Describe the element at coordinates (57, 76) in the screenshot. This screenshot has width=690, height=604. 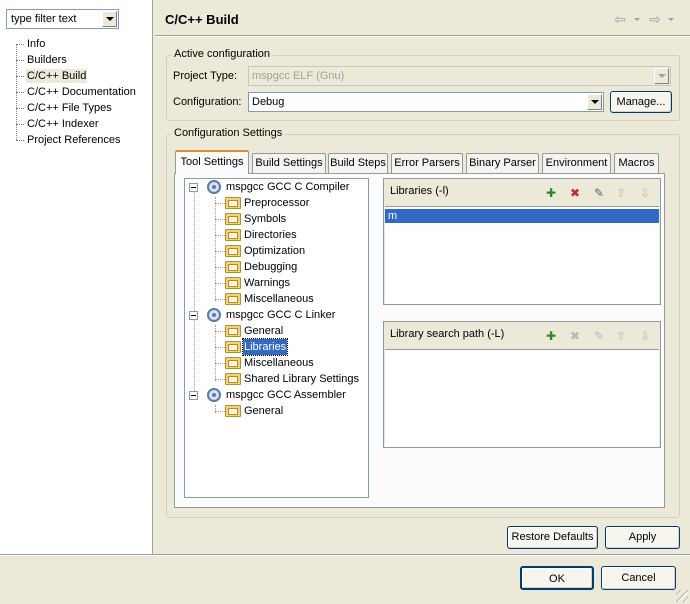
I see `nav-item-cpp-build: C/C++ Build` at that location.